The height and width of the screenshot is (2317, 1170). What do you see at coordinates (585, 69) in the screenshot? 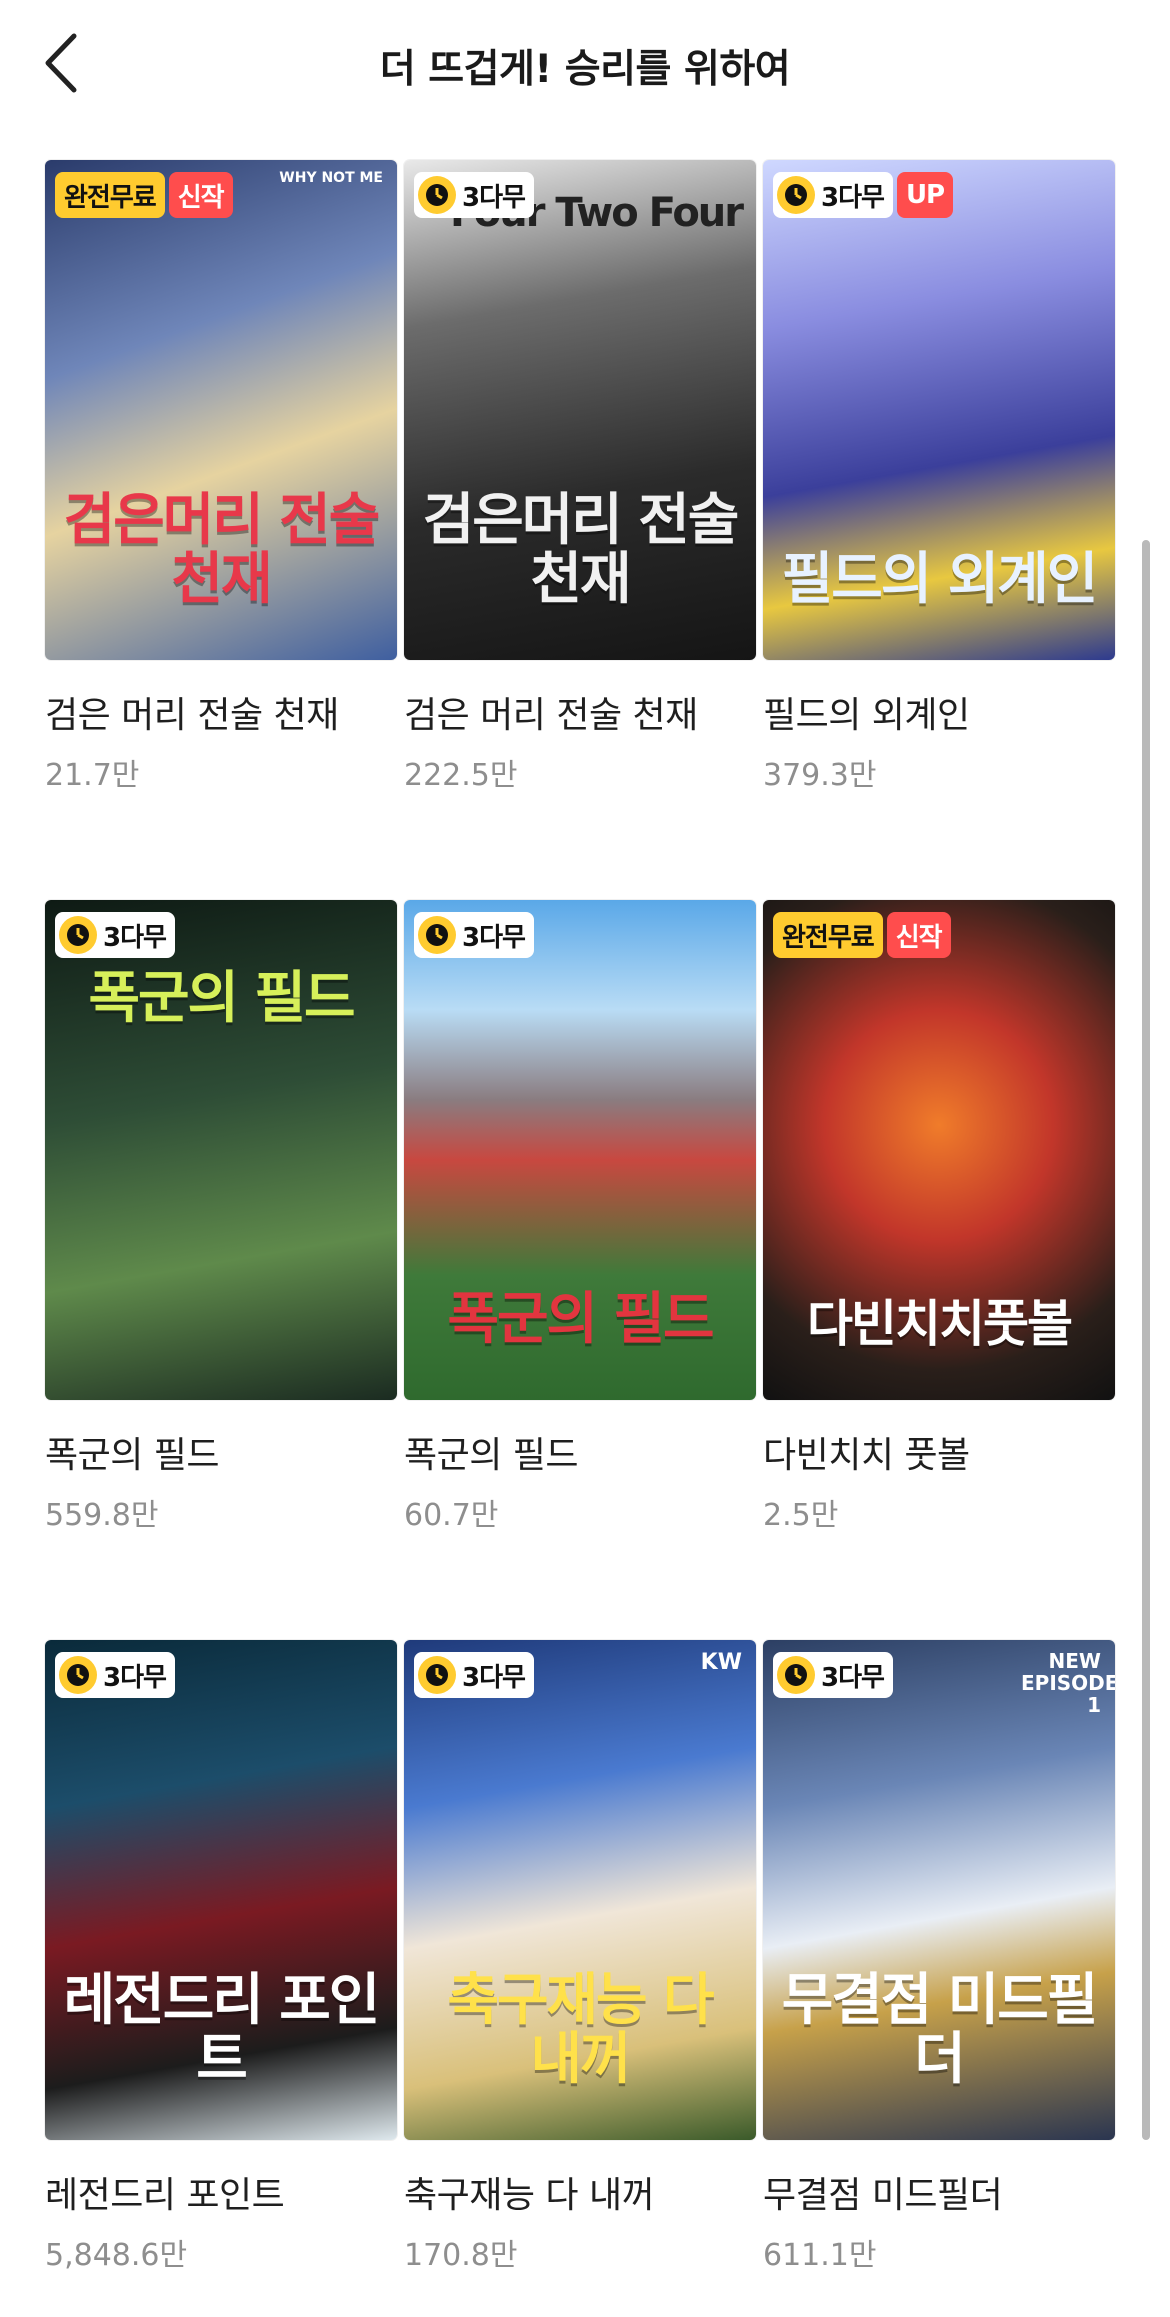
I see `page-title: 더 뜨겁게! 승리를 위하여` at bounding box center [585, 69].